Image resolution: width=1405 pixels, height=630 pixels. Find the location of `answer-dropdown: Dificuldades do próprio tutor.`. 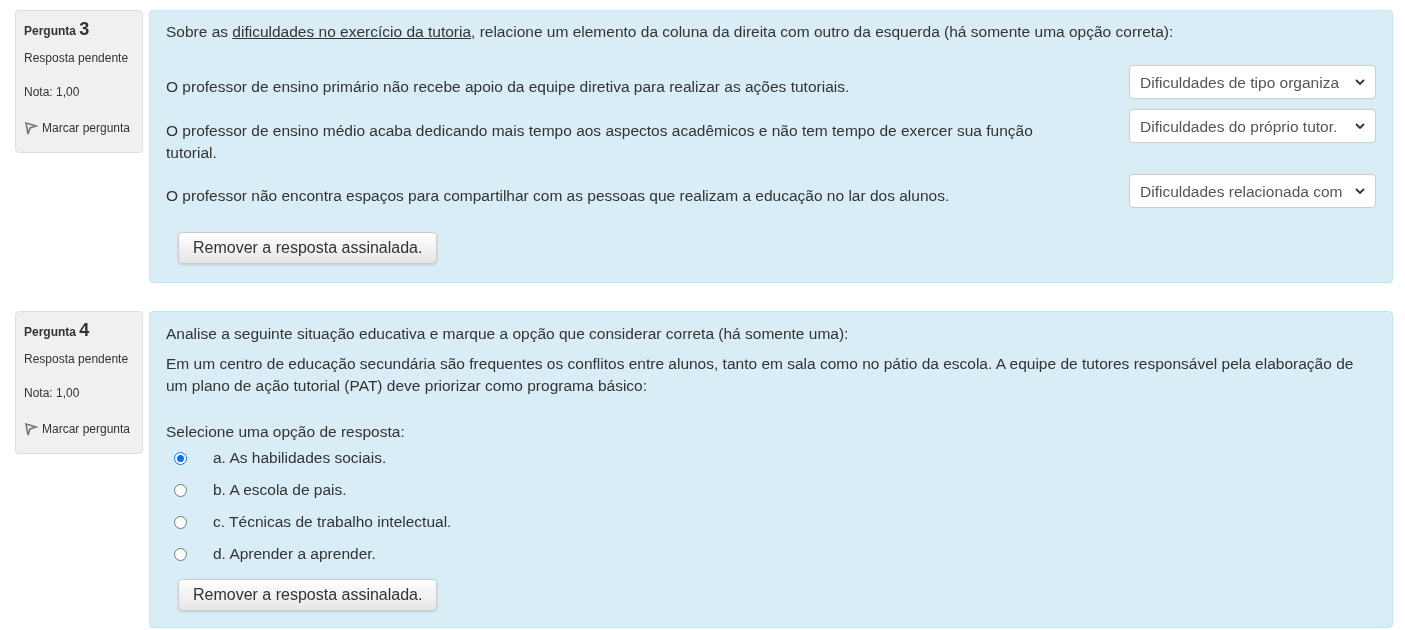

answer-dropdown: Dificuldades do próprio tutor. is located at coordinates (1252, 126).